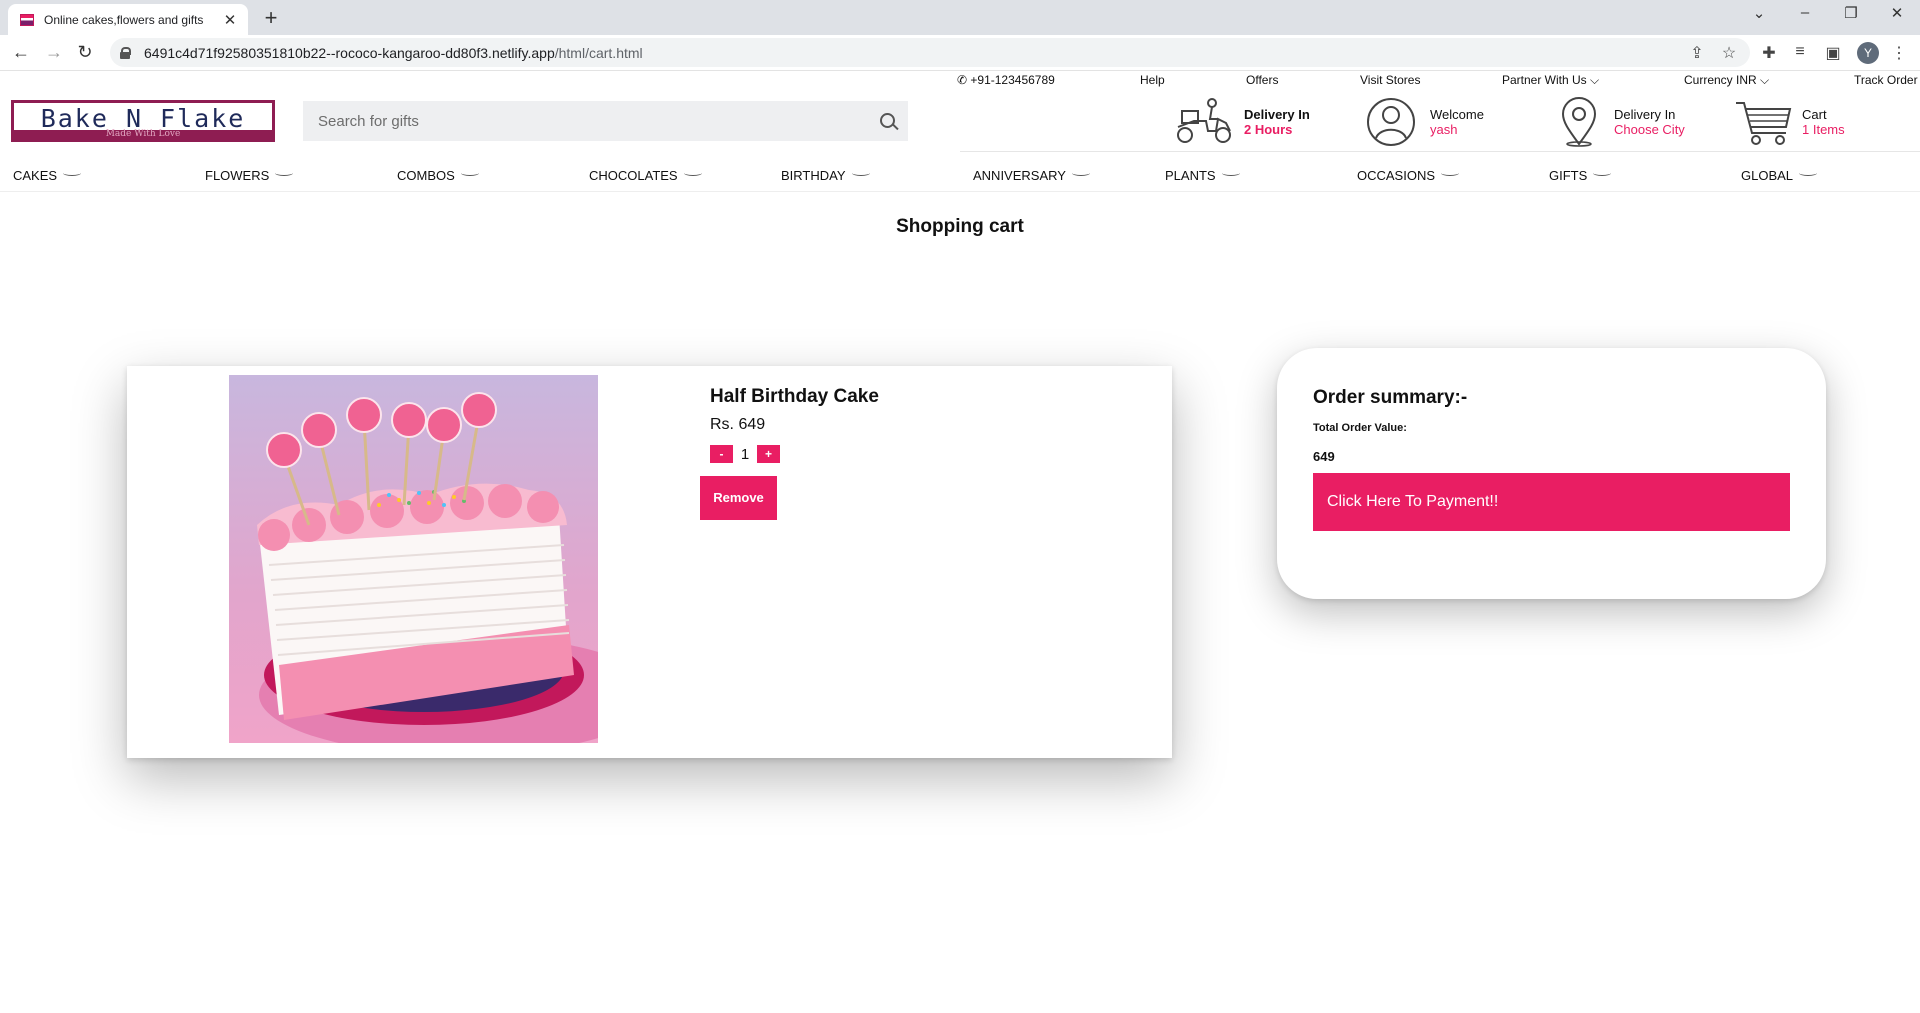  What do you see at coordinates (888, 121) in the screenshot?
I see `search-icon` at bounding box center [888, 121].